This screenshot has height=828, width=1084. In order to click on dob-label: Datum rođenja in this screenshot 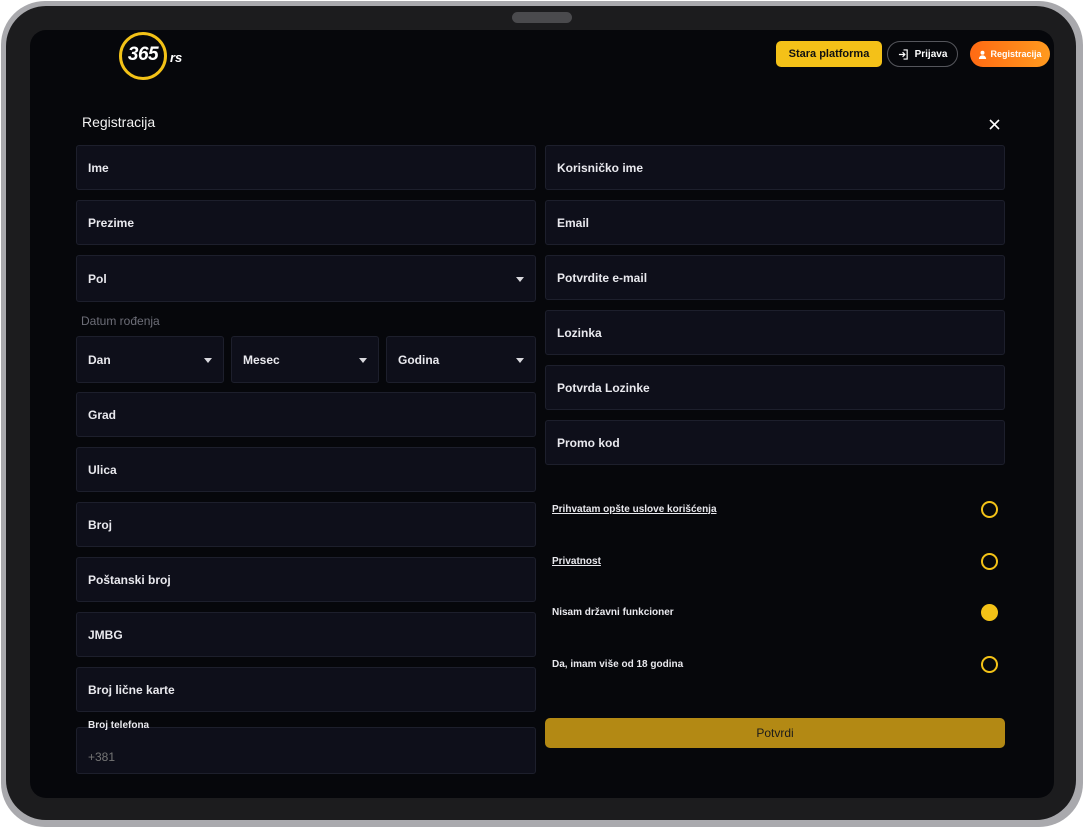, I will do `click(120, 321)`.